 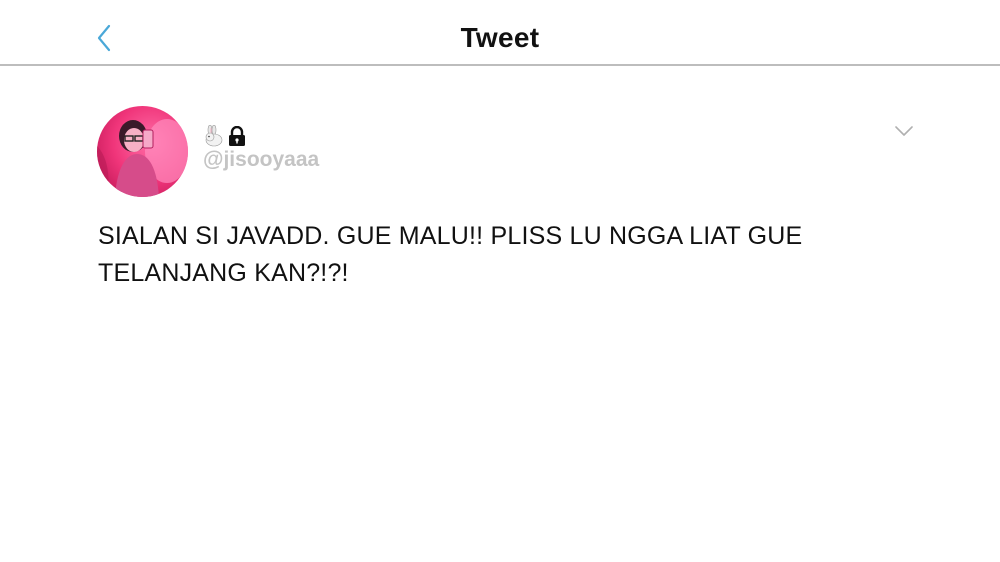 I want to click on chevron-down-icon, so click(x=904, y=131).